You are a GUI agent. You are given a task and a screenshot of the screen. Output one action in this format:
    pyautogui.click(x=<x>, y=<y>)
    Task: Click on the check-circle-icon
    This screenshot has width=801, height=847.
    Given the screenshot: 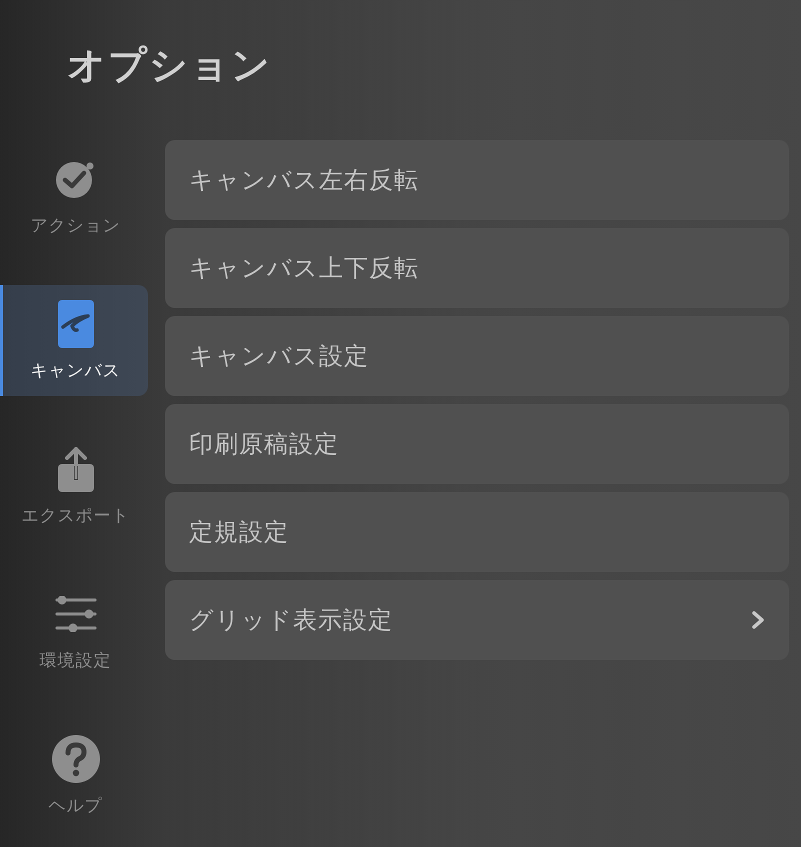 What is the action you would take?
    pyautogui.click(x=75, y=179)
    